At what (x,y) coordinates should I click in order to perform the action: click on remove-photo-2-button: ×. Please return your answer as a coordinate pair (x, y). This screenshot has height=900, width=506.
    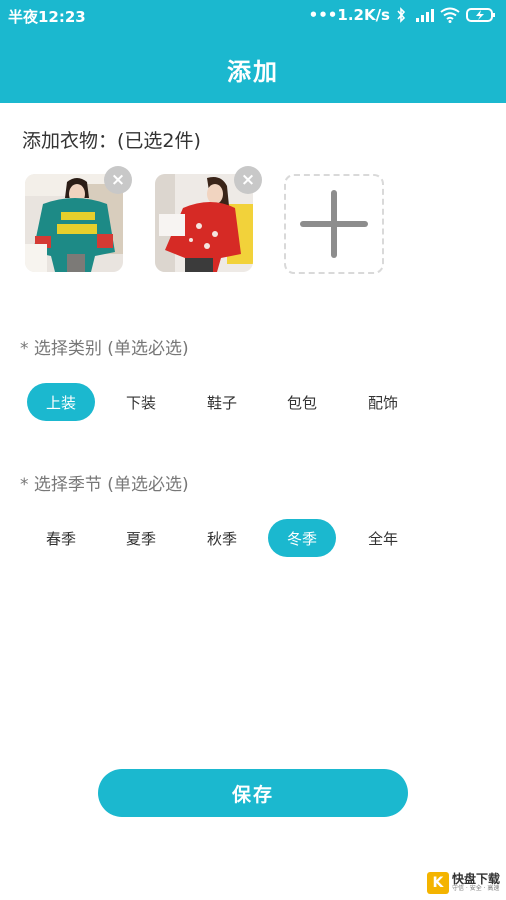
    Looking at the image, I should click on (248, 180).